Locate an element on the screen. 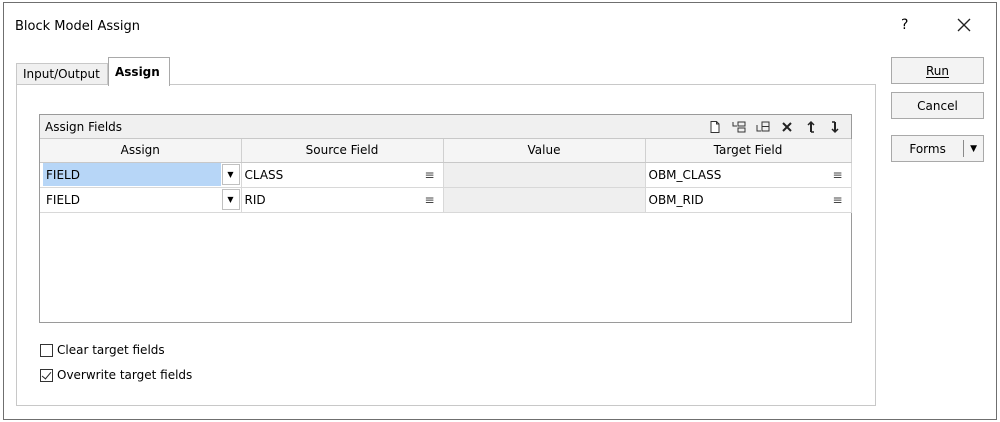 Image resolution: width=1000 pixels, height=422 pixels. source-field-value: RID is located at coordinates (255, 199).